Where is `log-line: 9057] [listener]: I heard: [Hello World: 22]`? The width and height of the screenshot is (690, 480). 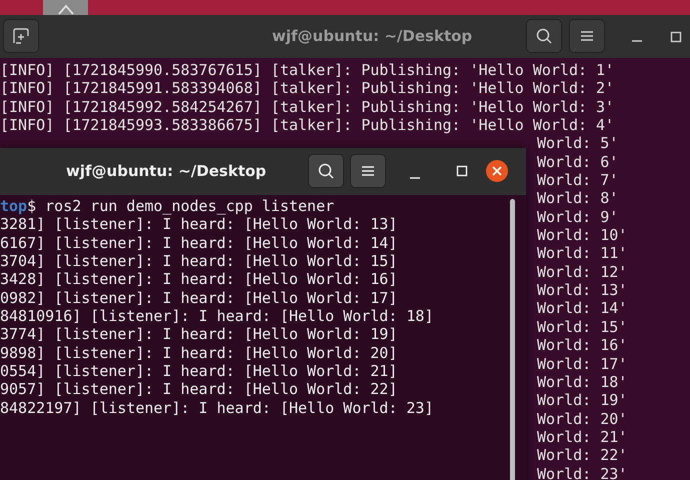 log-line: 9057] [listener]: I heard: [Hello World: 22] is located at coordinates (199, 389).